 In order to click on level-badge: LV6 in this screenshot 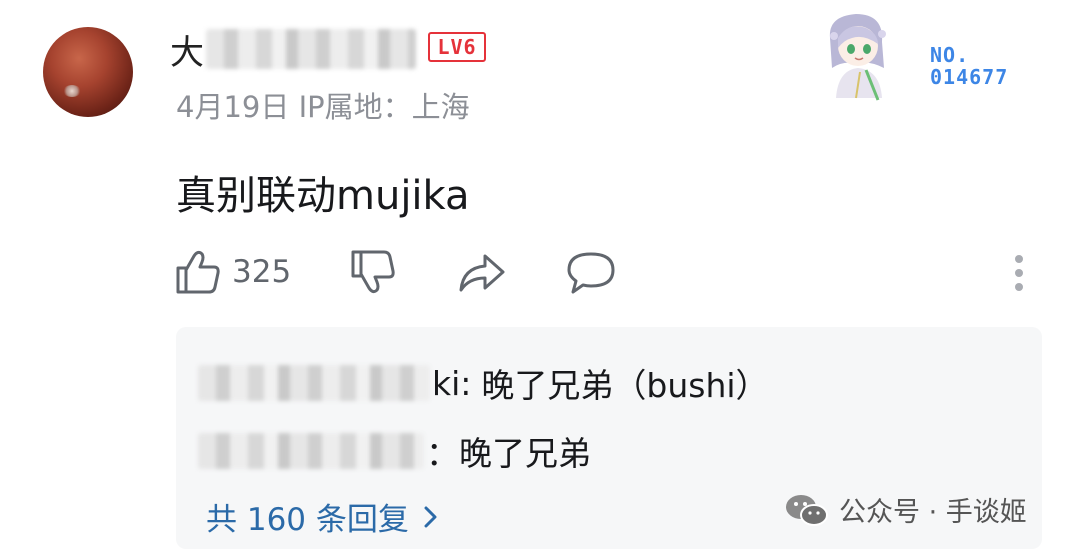, I will do `click(457, 47)`.